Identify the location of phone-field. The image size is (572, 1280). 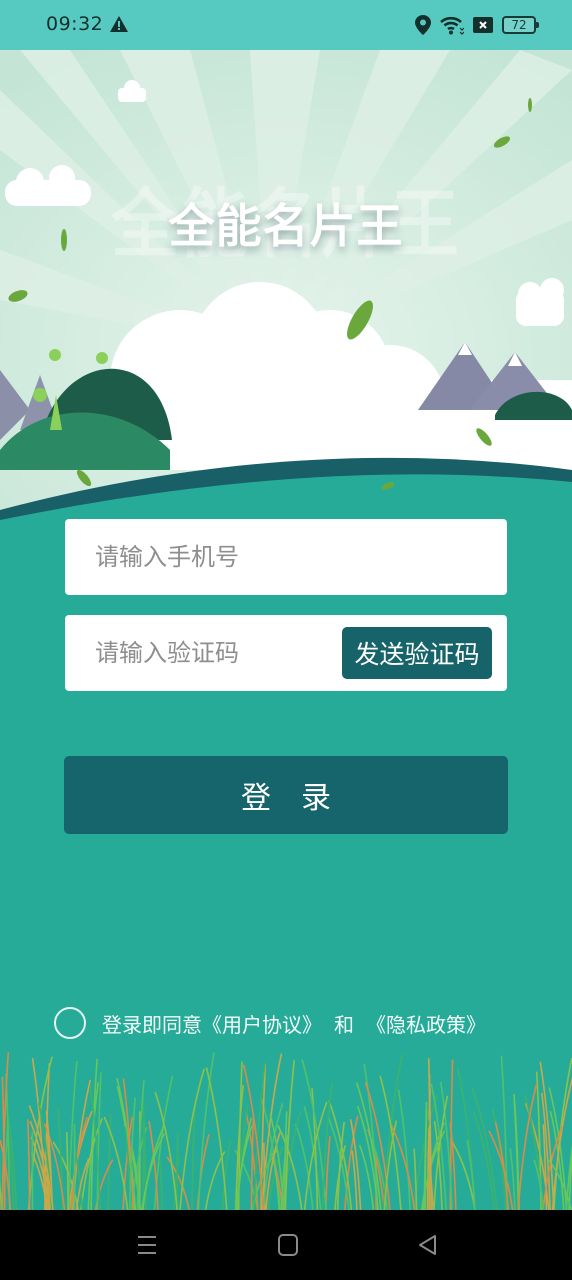
(286, 557).